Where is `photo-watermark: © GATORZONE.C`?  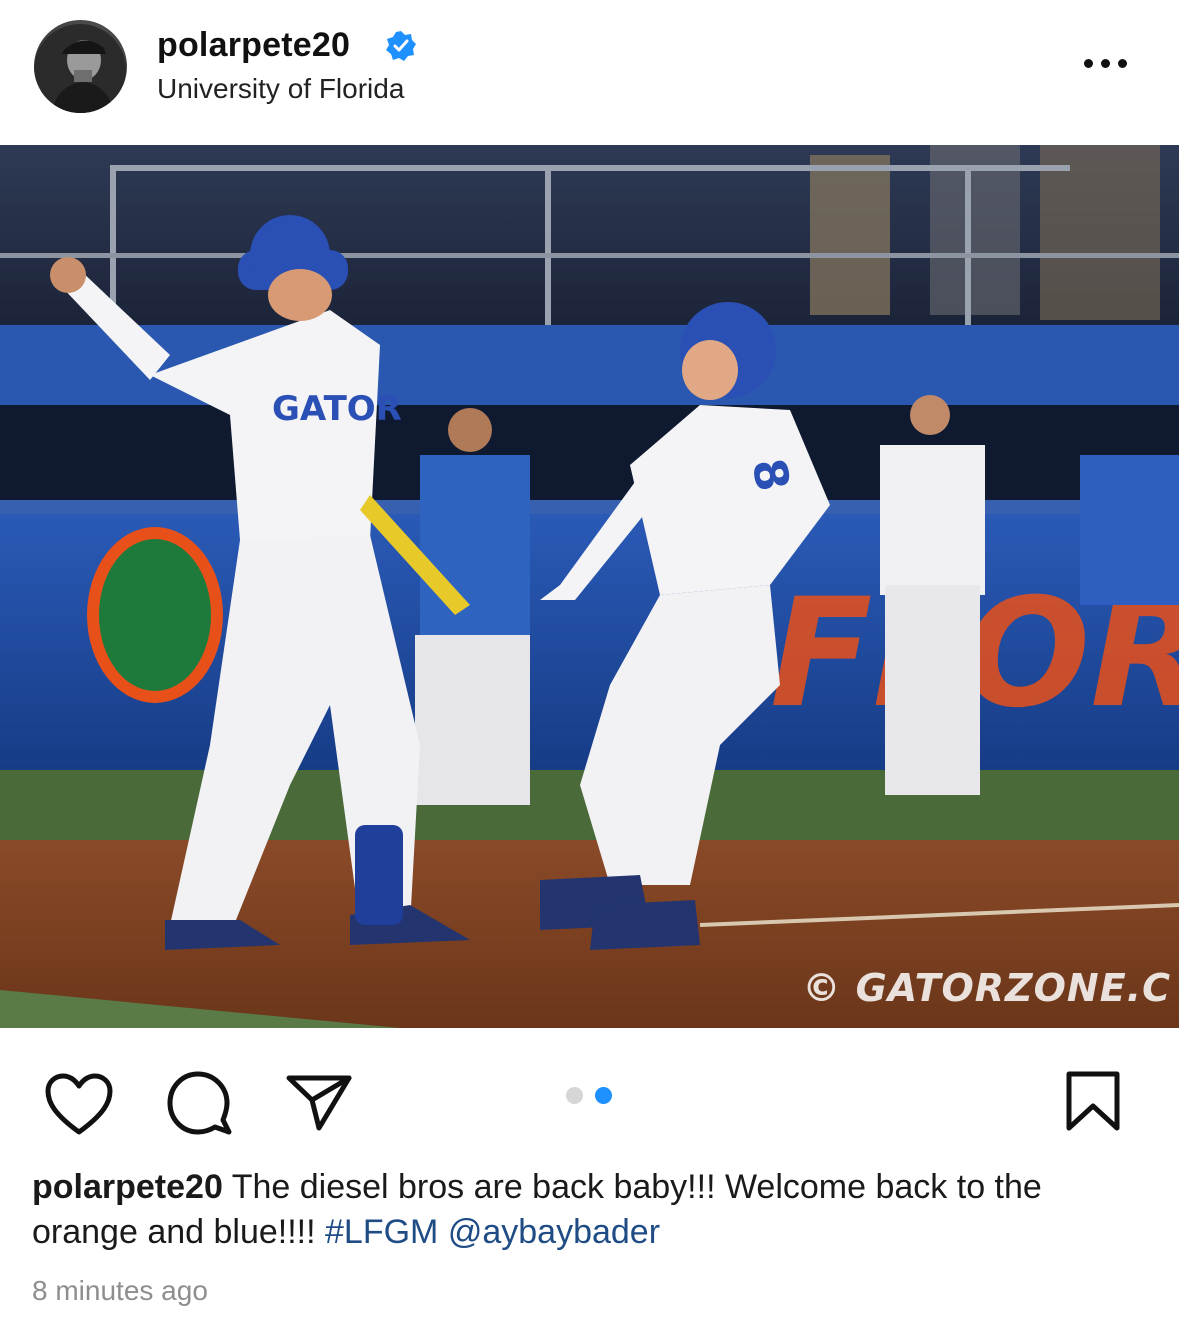
photo-watermark: © GATORZONE.C is located at coordinates (986, 988).